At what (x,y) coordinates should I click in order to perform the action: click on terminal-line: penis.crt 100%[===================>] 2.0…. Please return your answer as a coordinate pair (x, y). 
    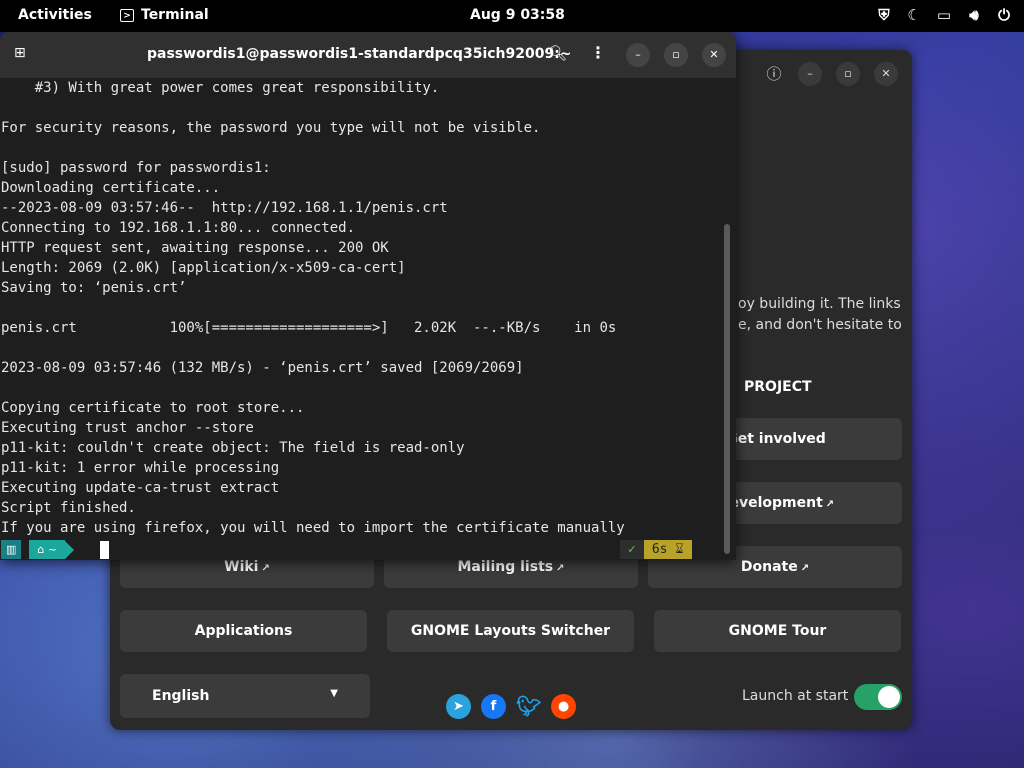
    Looking at the image, I should click on (309, 328).